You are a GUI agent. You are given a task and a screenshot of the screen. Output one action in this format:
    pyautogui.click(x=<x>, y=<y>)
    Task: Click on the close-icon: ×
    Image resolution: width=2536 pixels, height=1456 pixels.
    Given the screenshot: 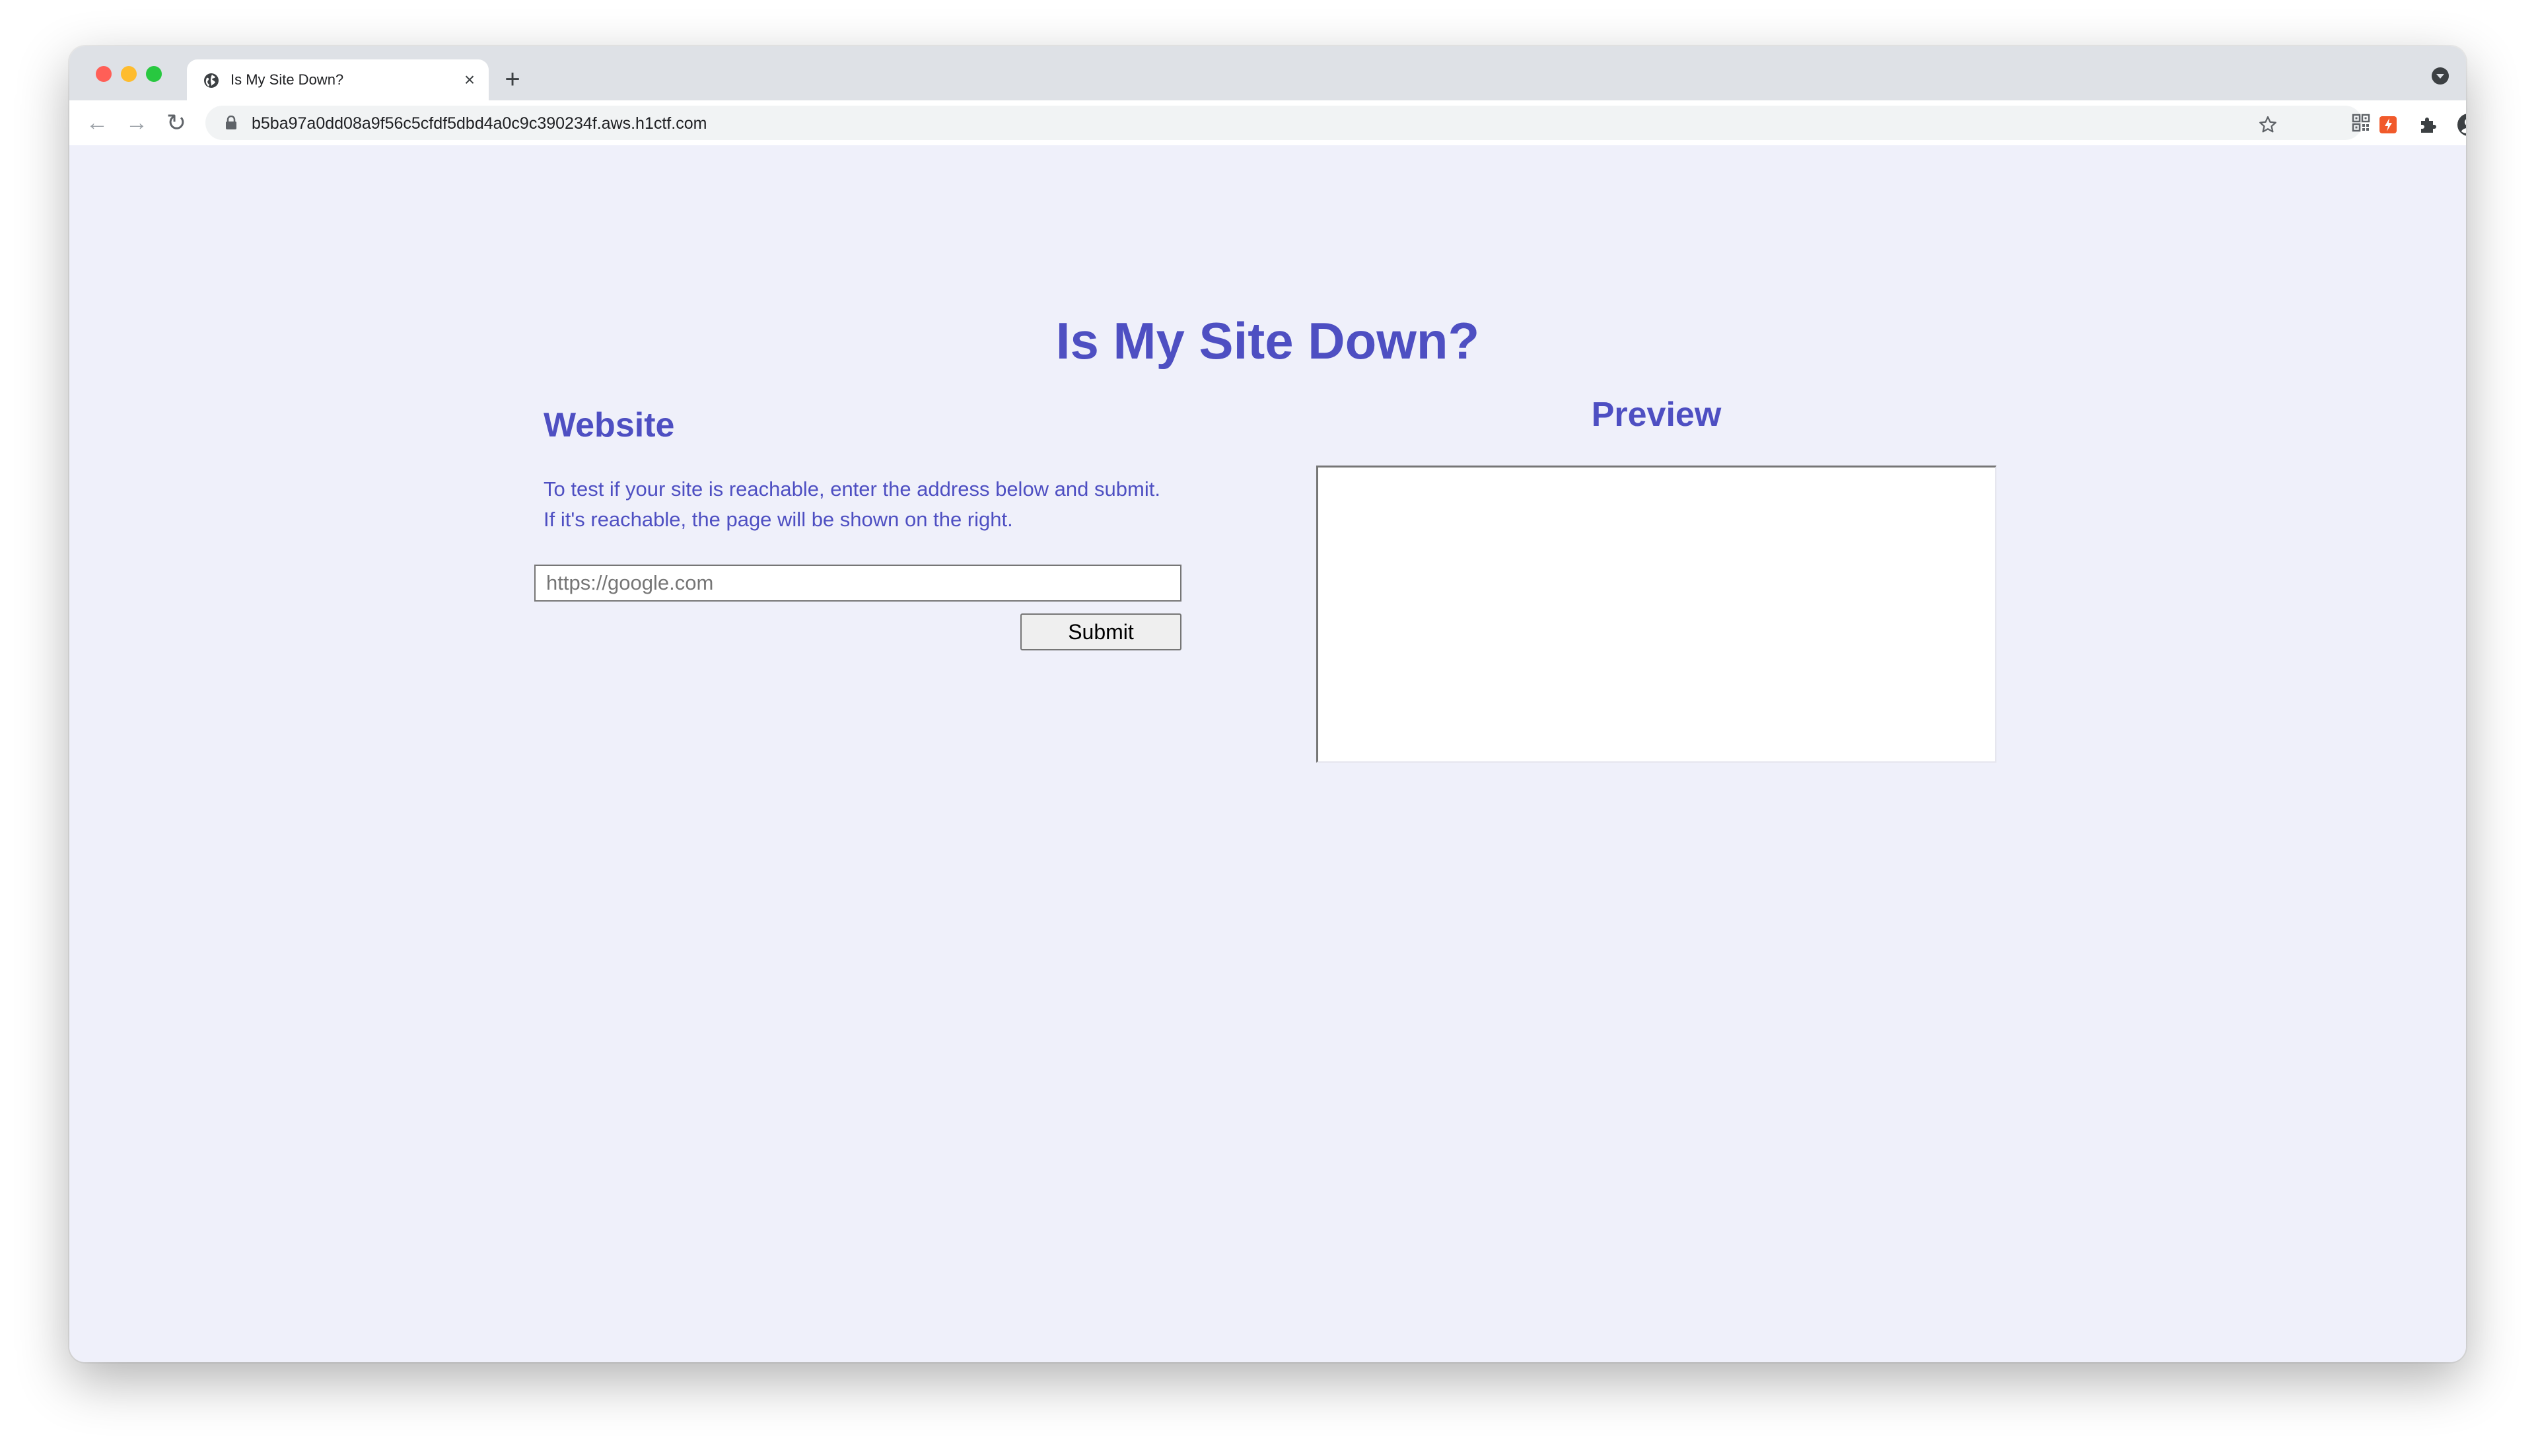 What is the action you would take?
    pyautogui.click(x=469, y=80)
    